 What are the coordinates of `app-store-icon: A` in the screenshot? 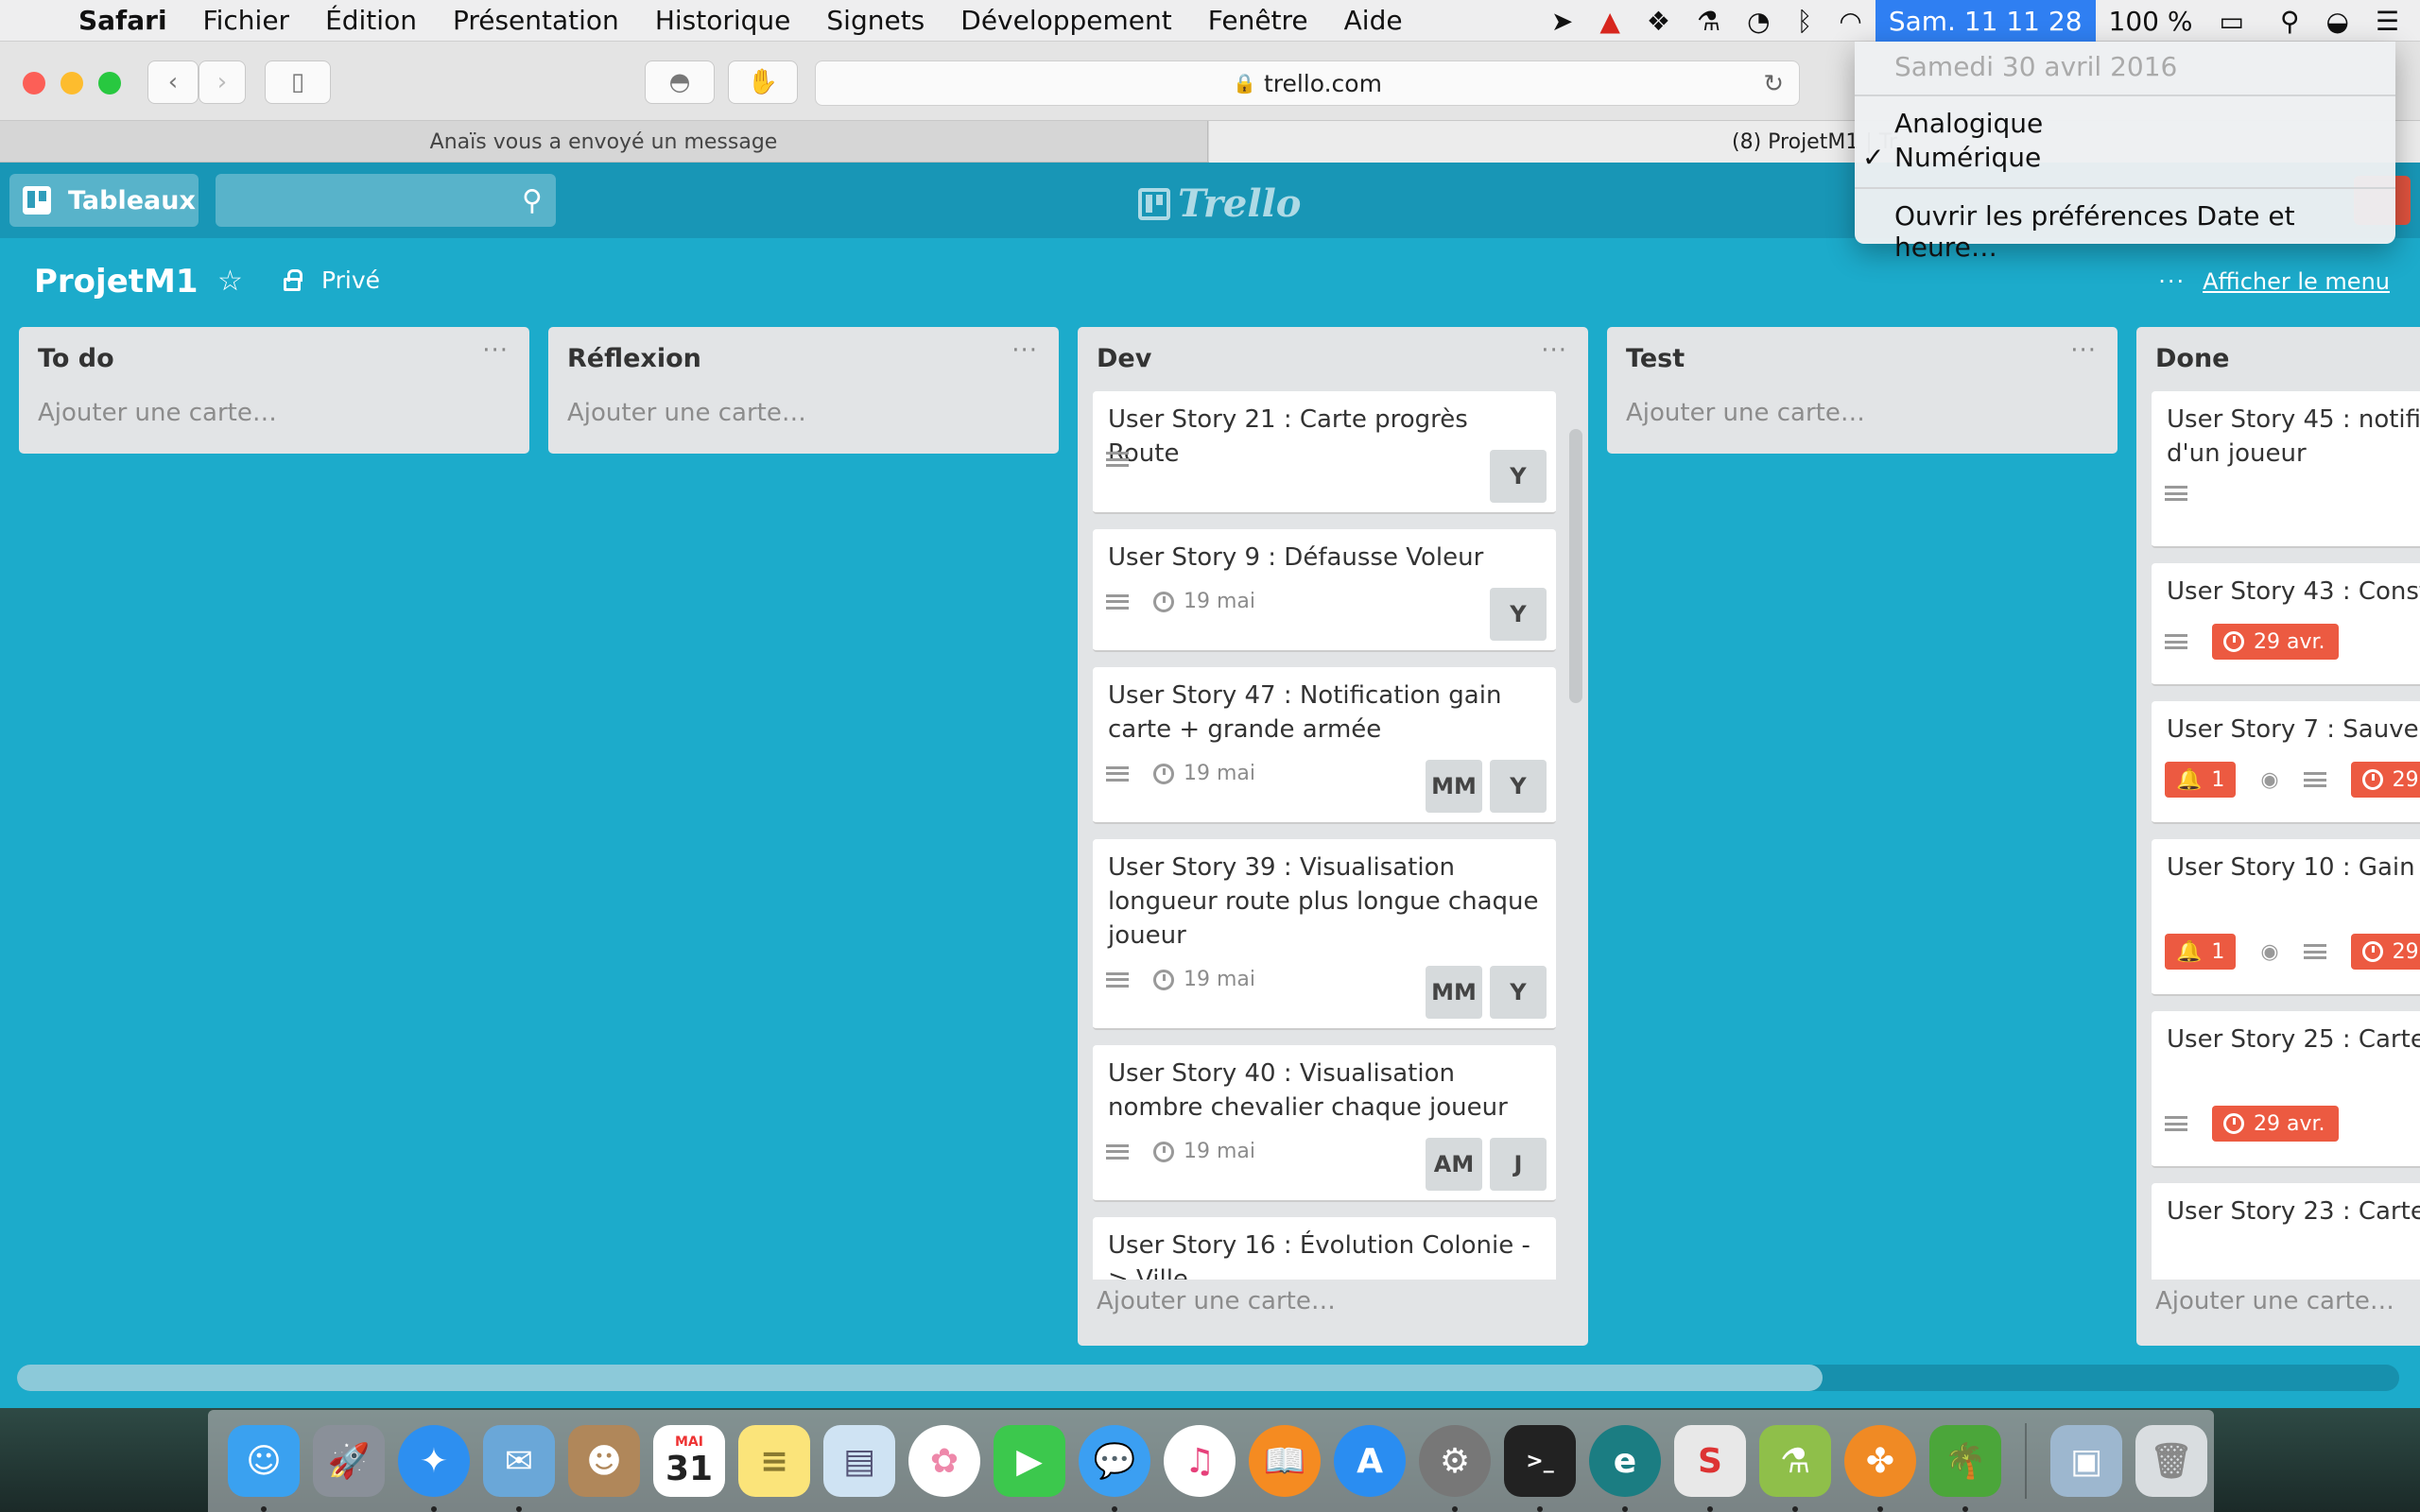 It's located at (1370, 1461).